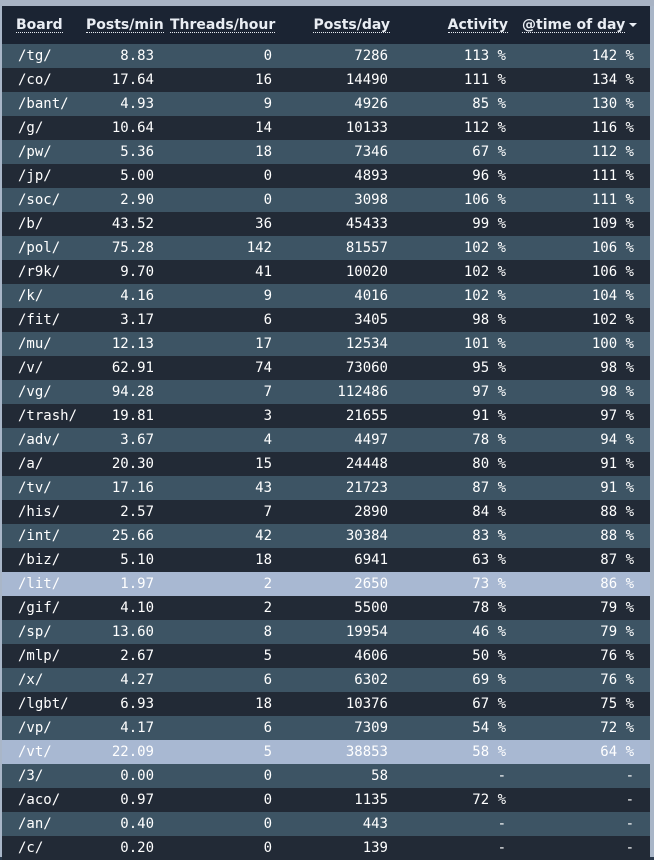 This screenshot has width=654, height=860. Describe the element at coordinates (617, 656) in the screenshot. I see `time-of-day-cell: 76 %` at that location.